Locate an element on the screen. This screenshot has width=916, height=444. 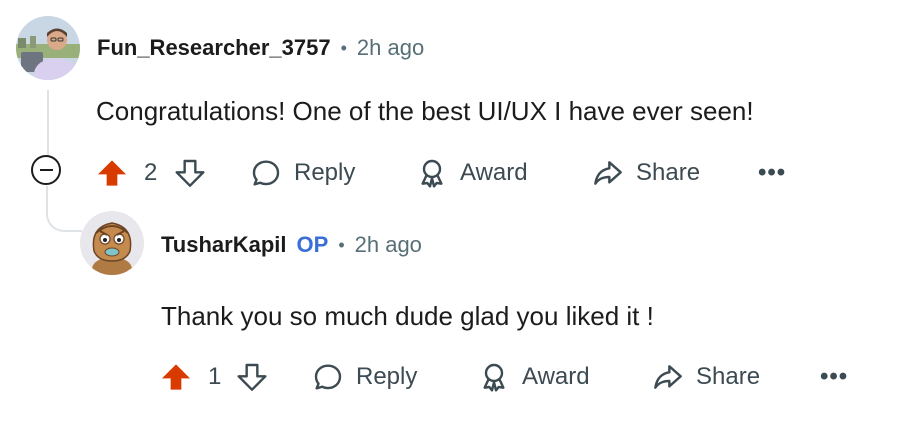
comment-action-bar: 2 Reply Award Share ••• is located at coordinates (456, 173).